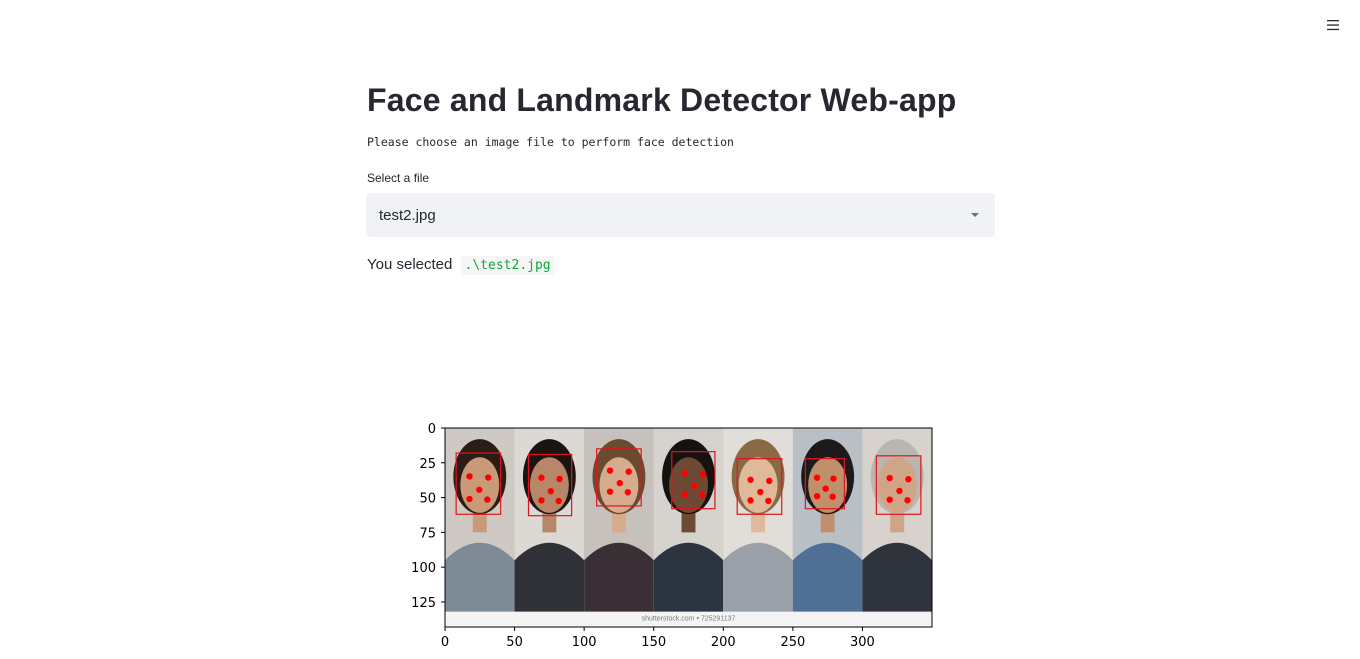 The width and height of the screenshot is (1360, 659). I want to click on x-tick-label: 0, so click(445, 642).